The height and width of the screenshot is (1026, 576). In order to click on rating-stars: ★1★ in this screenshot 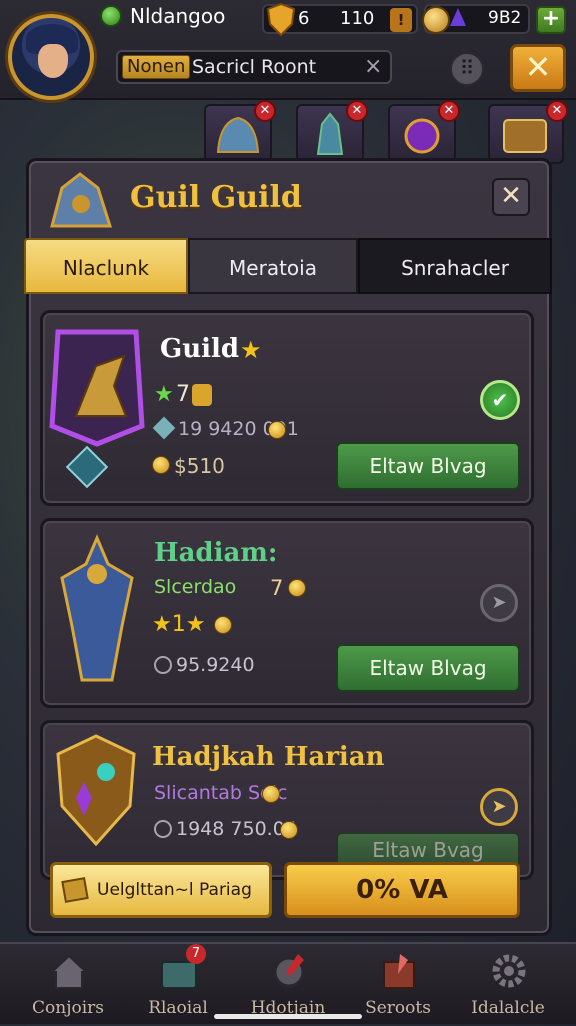, I will do `click(179, 624)`.